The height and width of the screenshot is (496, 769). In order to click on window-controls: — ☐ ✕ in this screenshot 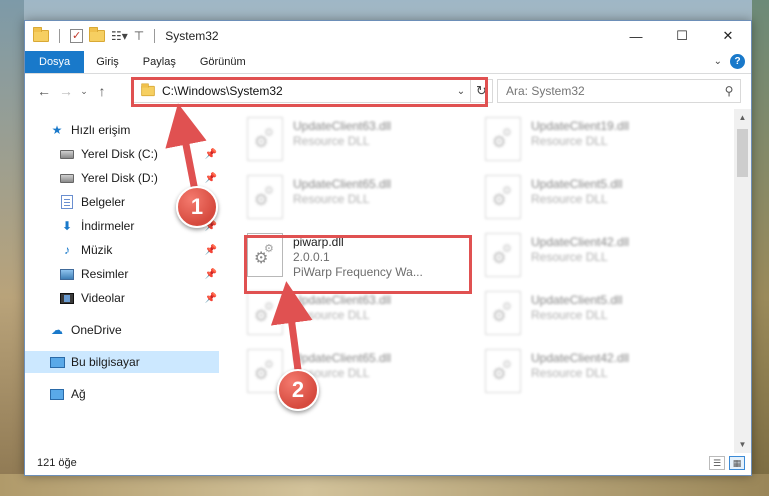, I will do `click(682, 36)`.